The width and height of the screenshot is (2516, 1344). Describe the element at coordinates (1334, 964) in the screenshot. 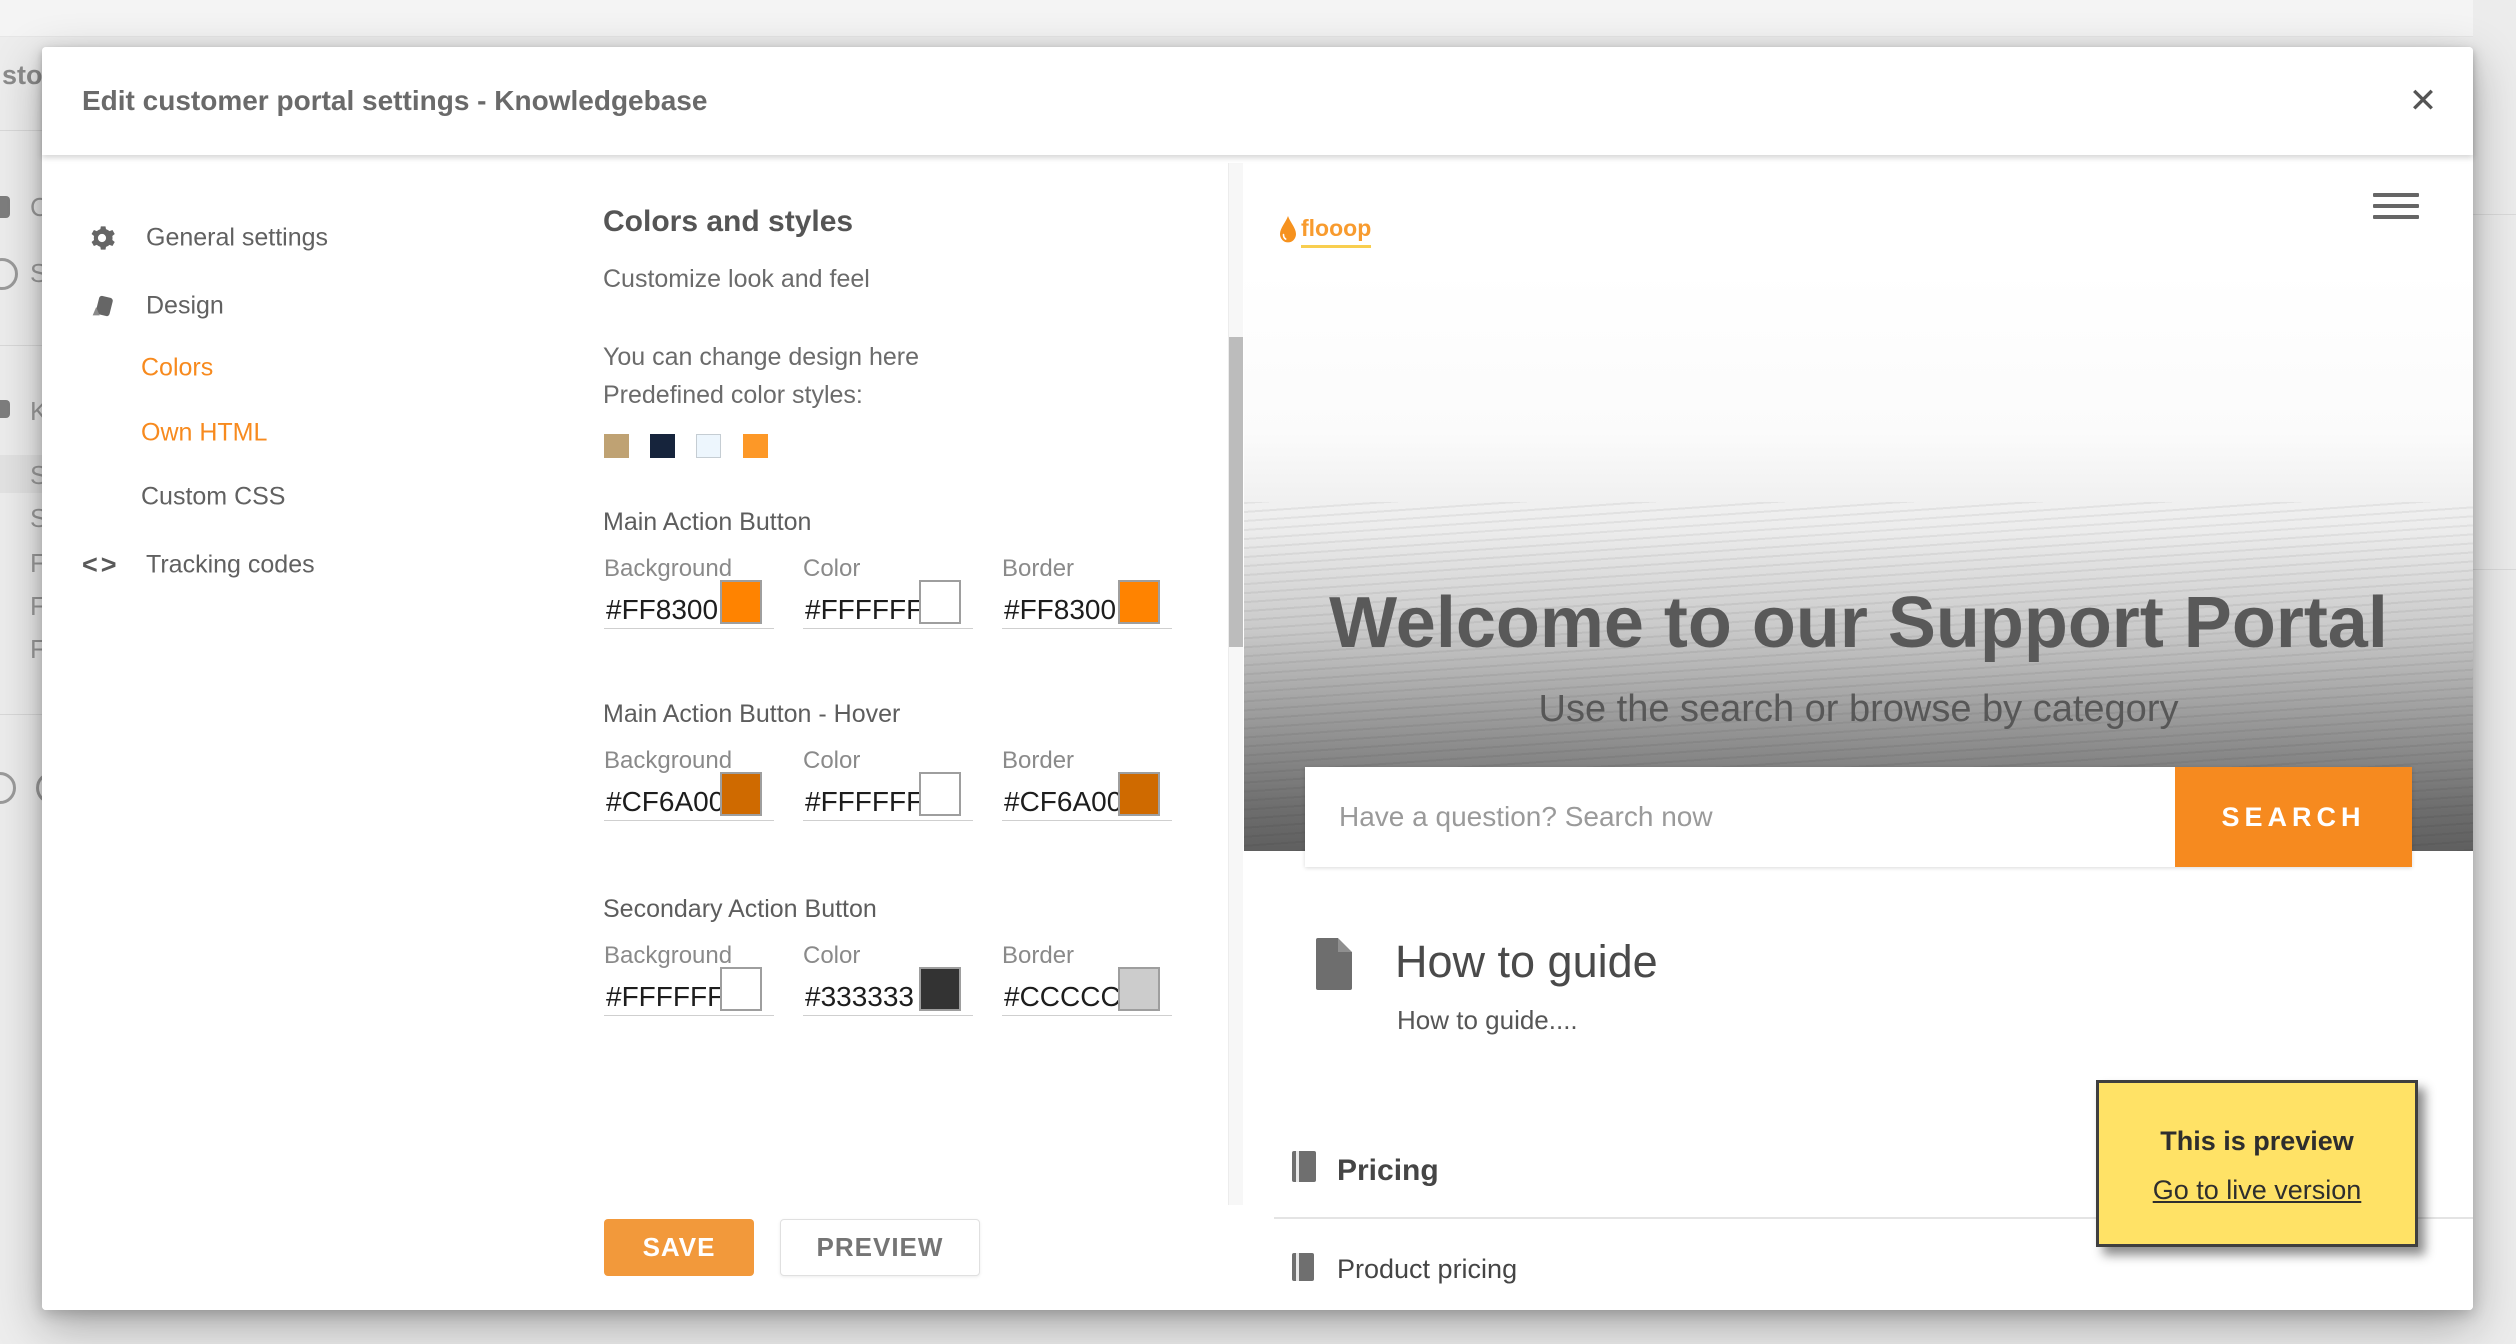

I see `document-icon` at that location.